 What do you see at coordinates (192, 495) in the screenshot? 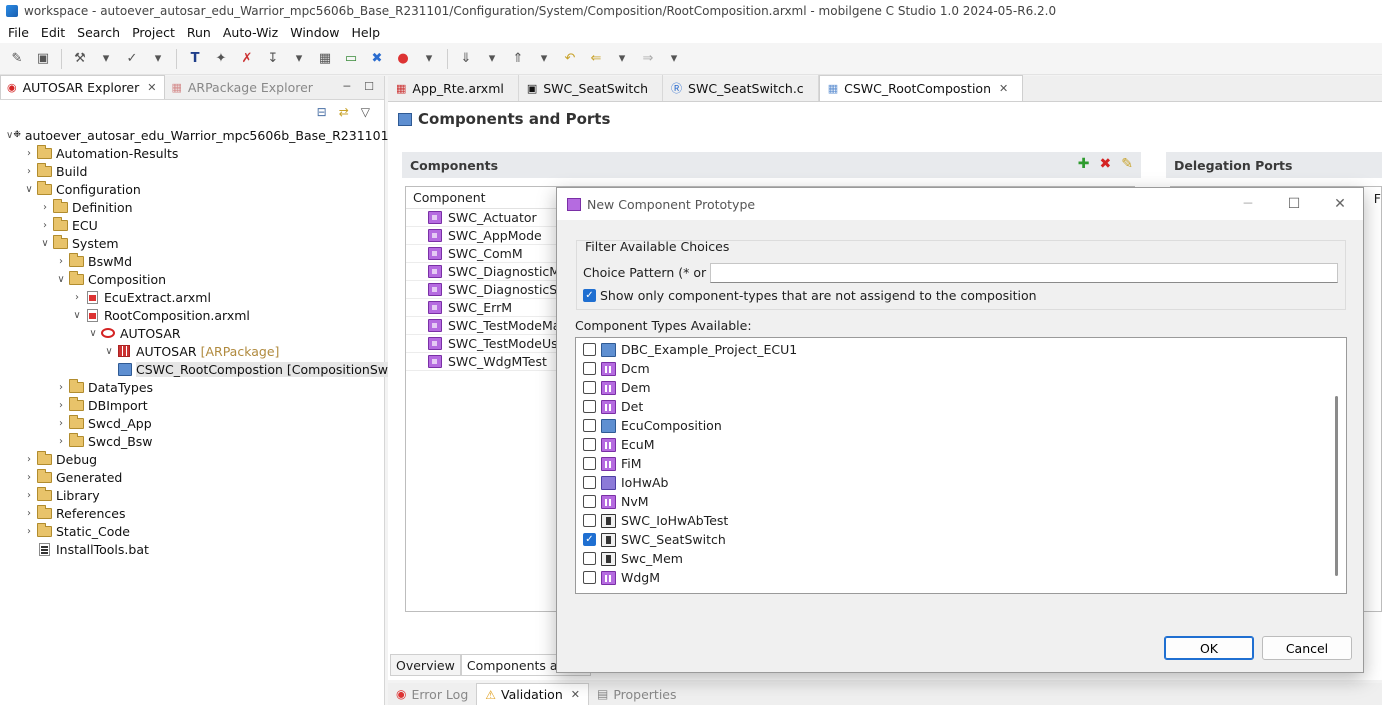
I see `tree-item: › Library` at bounding box center [192, 495].